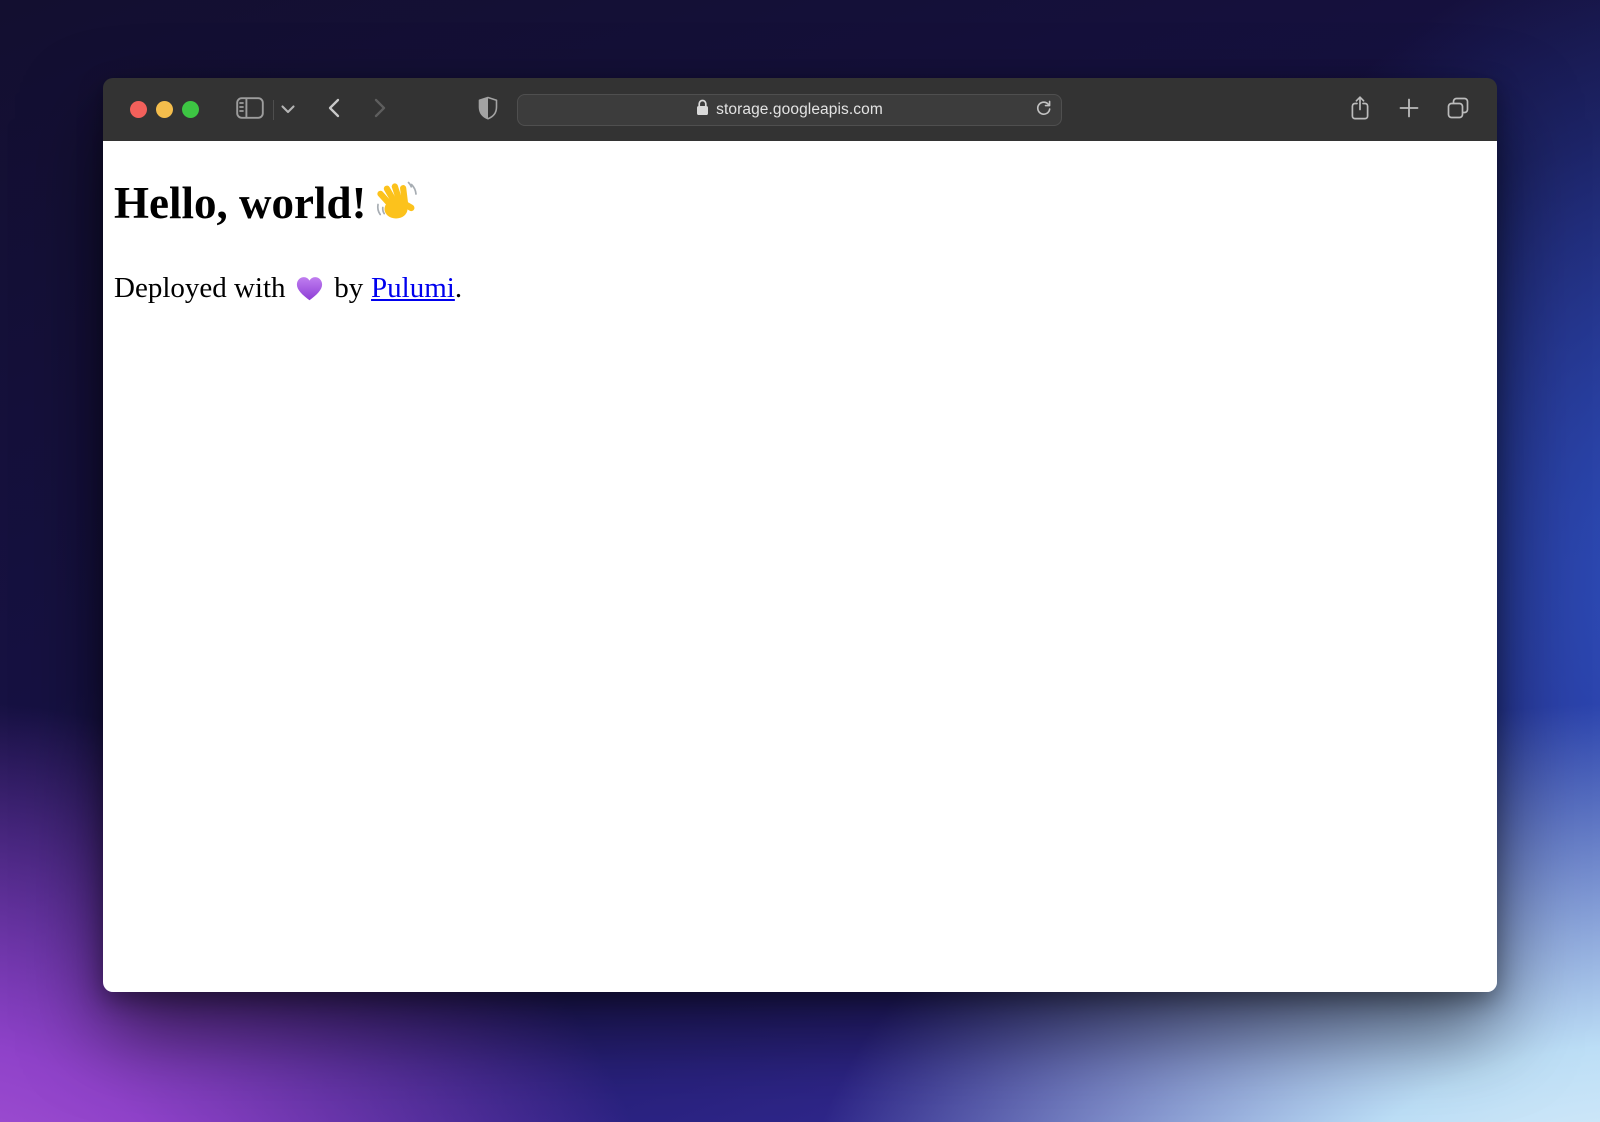 Image resolution: width=1600 pixels, height=1122 pixels. I want to click on chevron-down-icon, so click(288, 109).